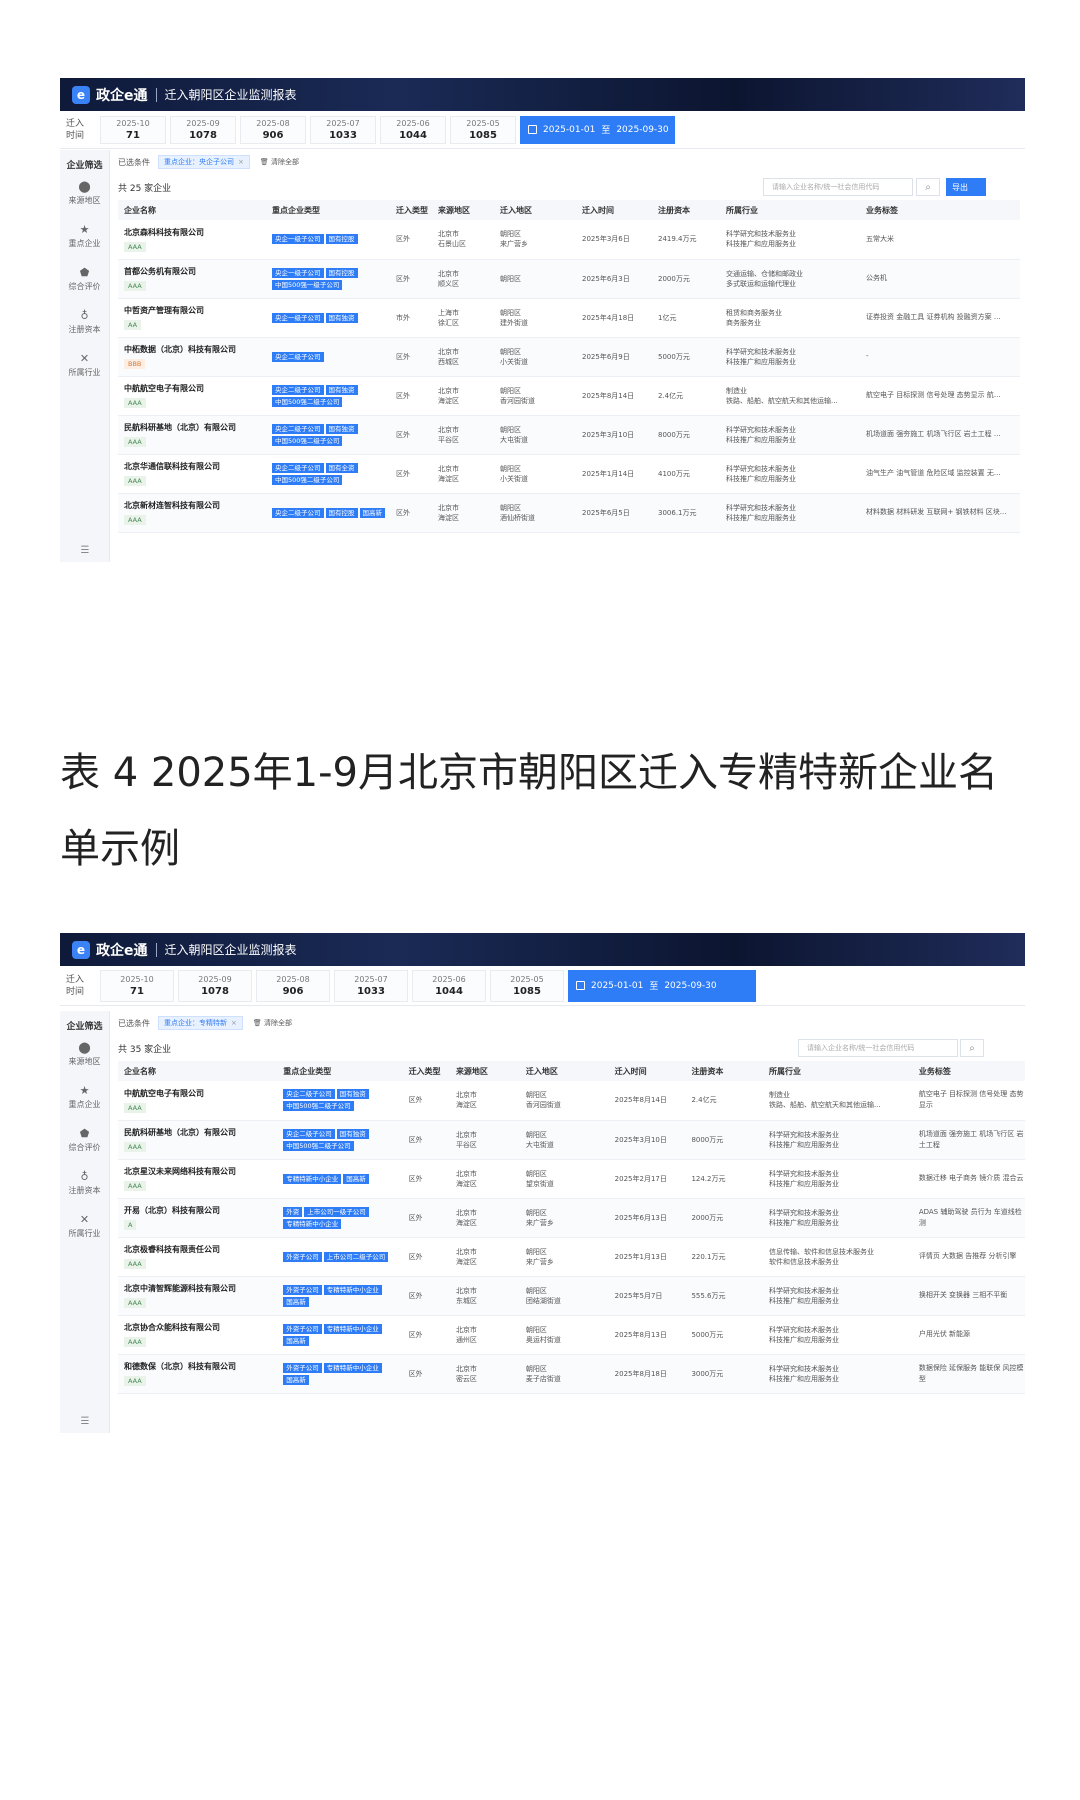 This screenshot has width=1080, height=1800. What do you see at coordinates (195, 310) in the screenshot?
I see `company-name: 中哲资产管理有限公司` at bounding box center [195, 310].